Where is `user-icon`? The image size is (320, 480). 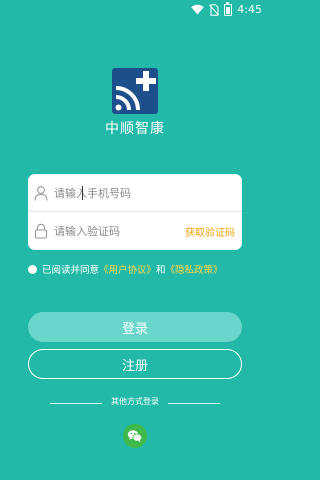 user-icon is located at coordinates (41, 193).